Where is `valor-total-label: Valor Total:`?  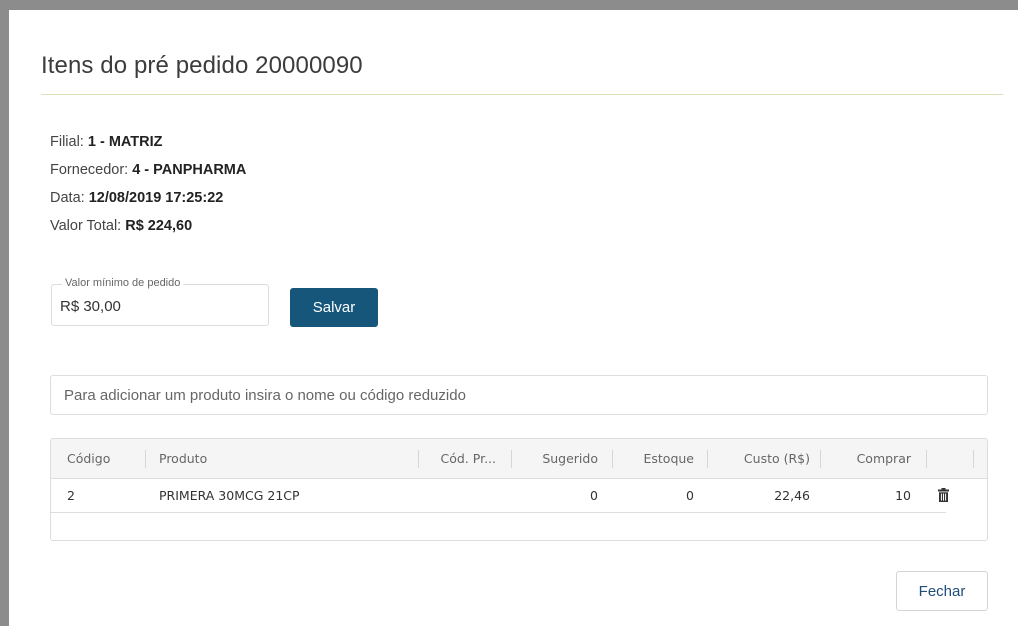
valor-total-label: Valor Total: is located at coordinates (88, 226).